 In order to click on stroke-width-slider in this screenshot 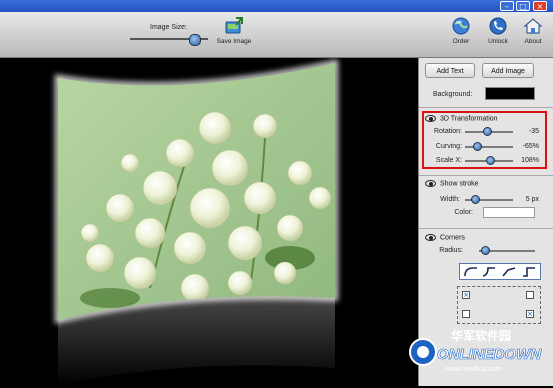, I will do `click(489, 199)`.